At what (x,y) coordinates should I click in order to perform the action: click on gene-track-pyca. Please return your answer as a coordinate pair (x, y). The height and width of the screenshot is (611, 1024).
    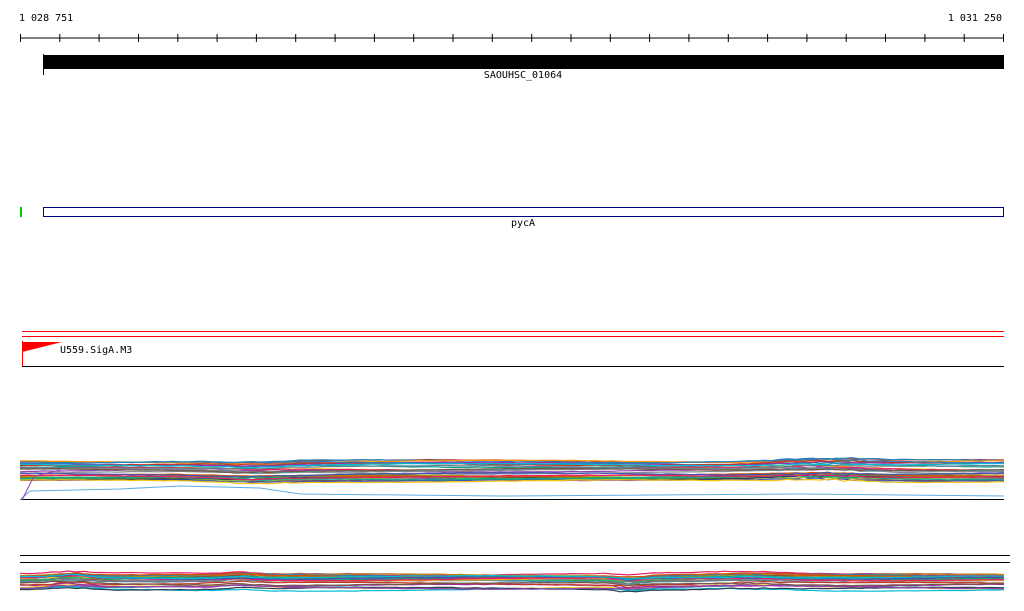
    Looking at the image, I should click on (512, 212).